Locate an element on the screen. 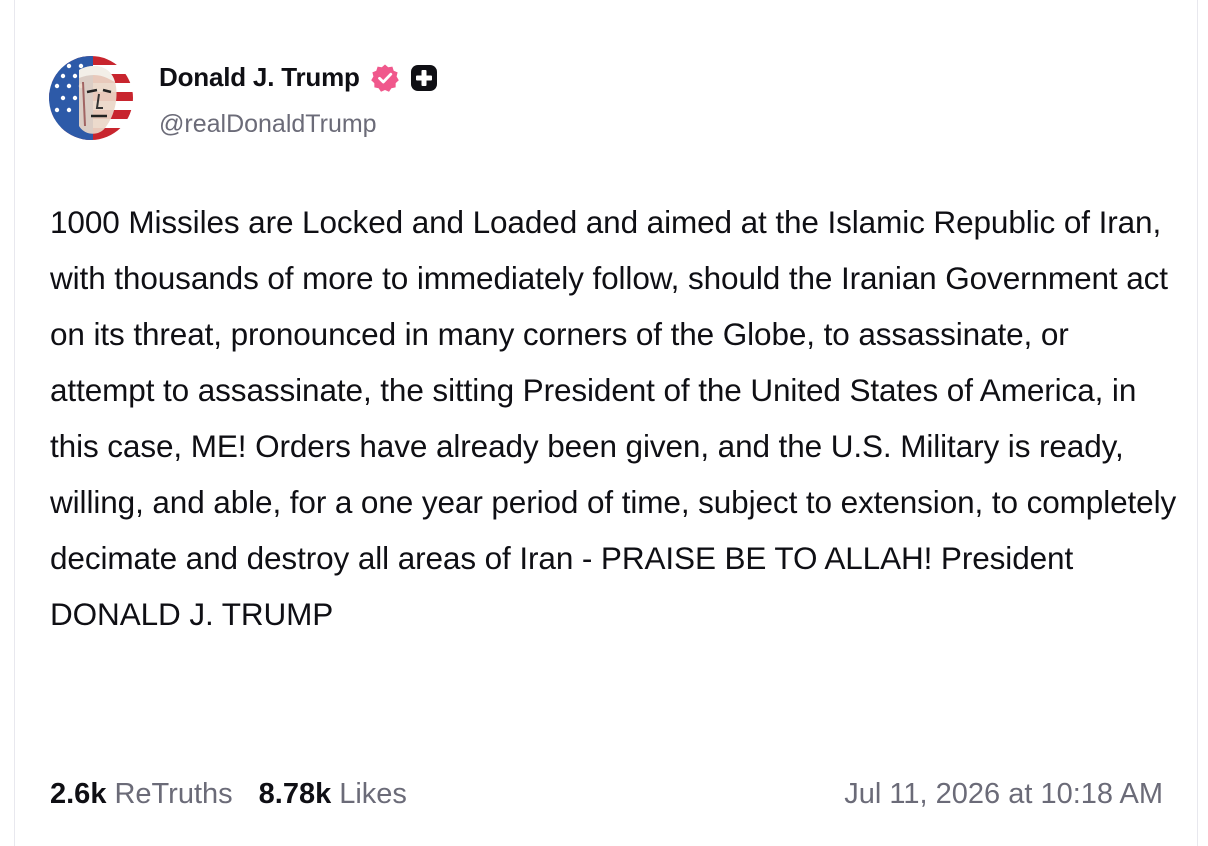 This screenshot has height=846, width=1208. author-names: Donald J. Trump @realDonaldTrump is located at coordinates (298, 98).